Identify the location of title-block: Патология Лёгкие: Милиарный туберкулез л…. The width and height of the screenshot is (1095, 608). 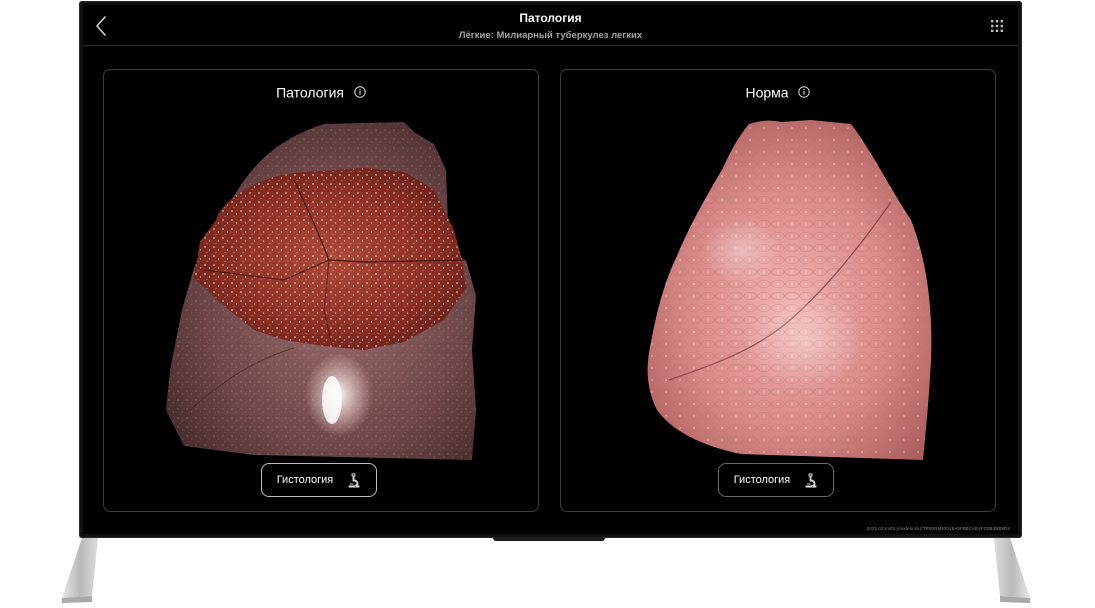
(550, 26).